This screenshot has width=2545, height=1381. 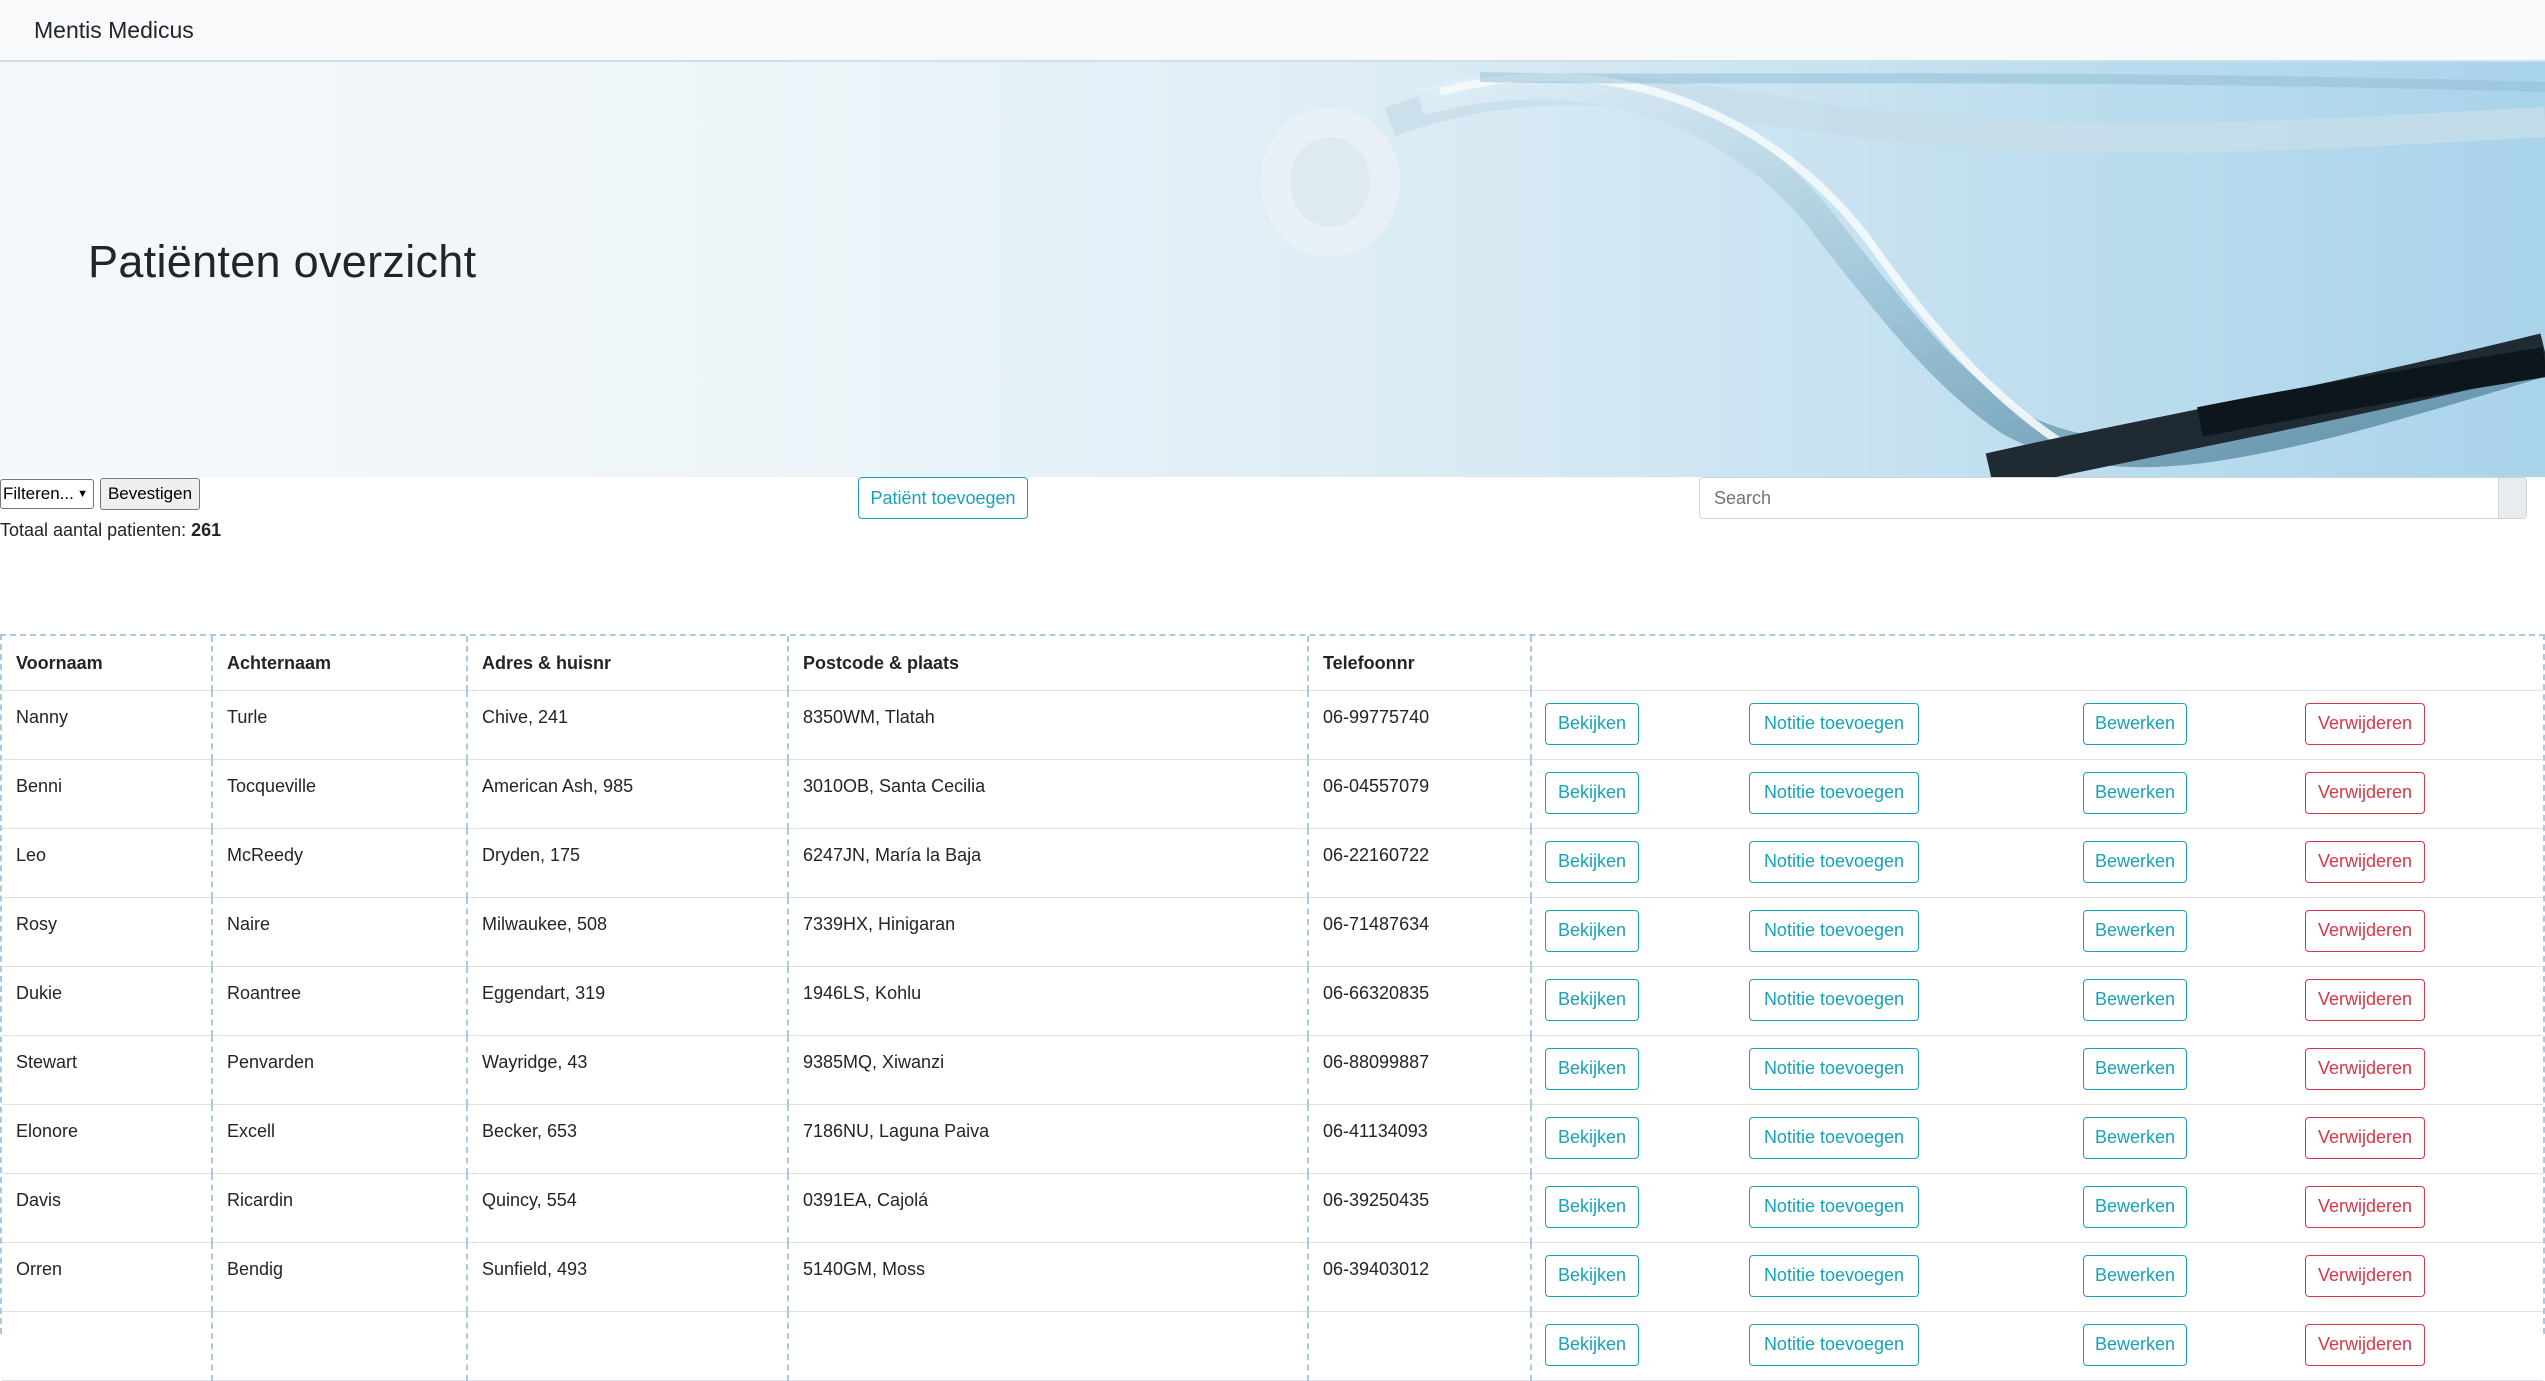 What do you see at coordinates (107, 932) in the screenshot?
I see `cell-first-name: Rosy` at bounding box center [107, 932].